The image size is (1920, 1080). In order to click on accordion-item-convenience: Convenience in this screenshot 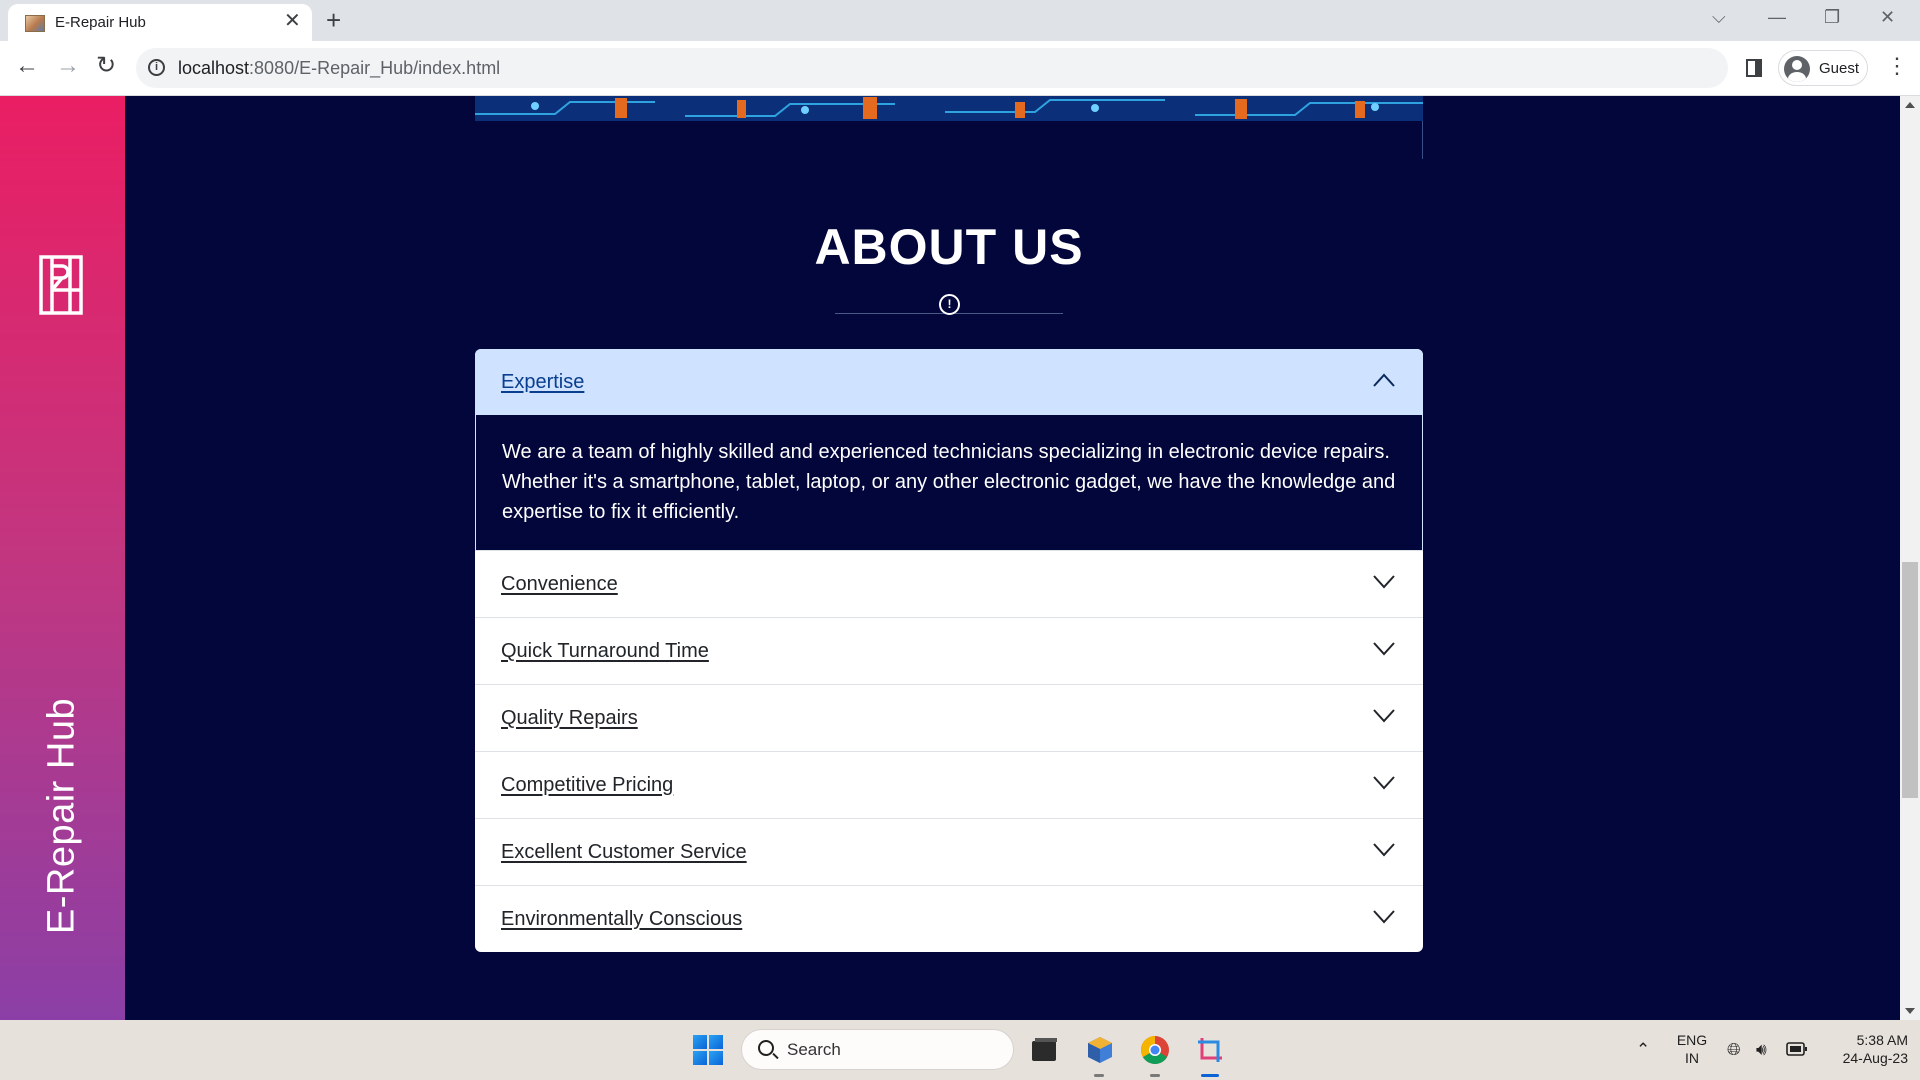, I will do `click(949, 584)`.